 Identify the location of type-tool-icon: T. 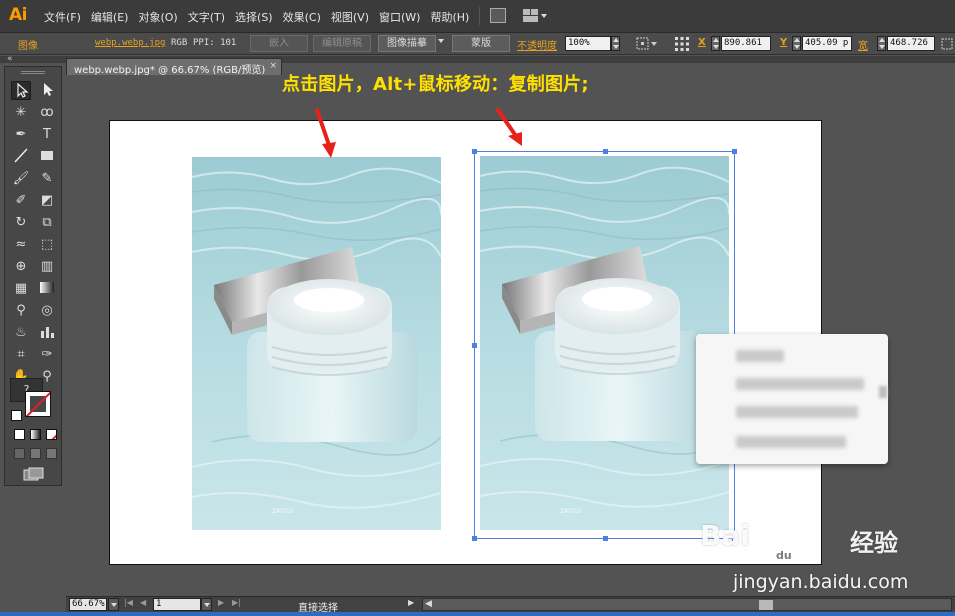
(47, 134).